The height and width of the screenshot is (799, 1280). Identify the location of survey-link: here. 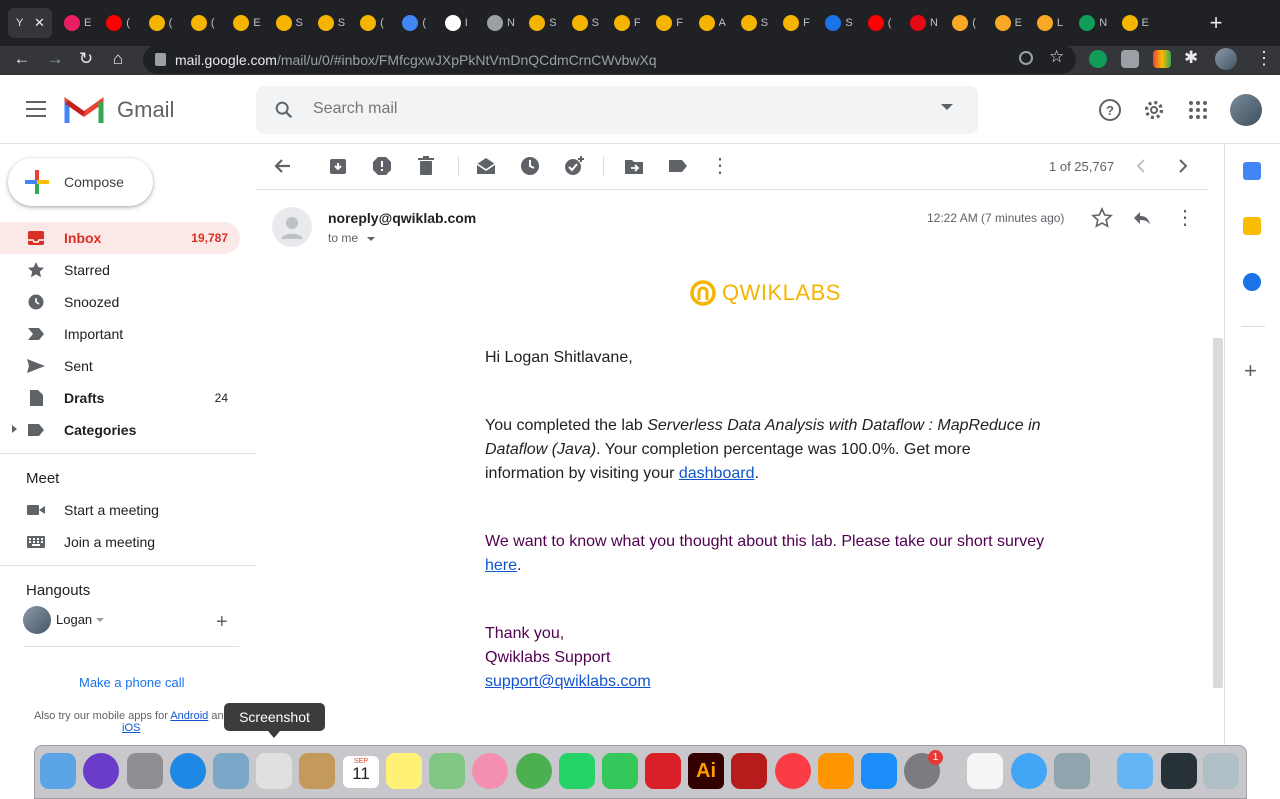
(501, 565).